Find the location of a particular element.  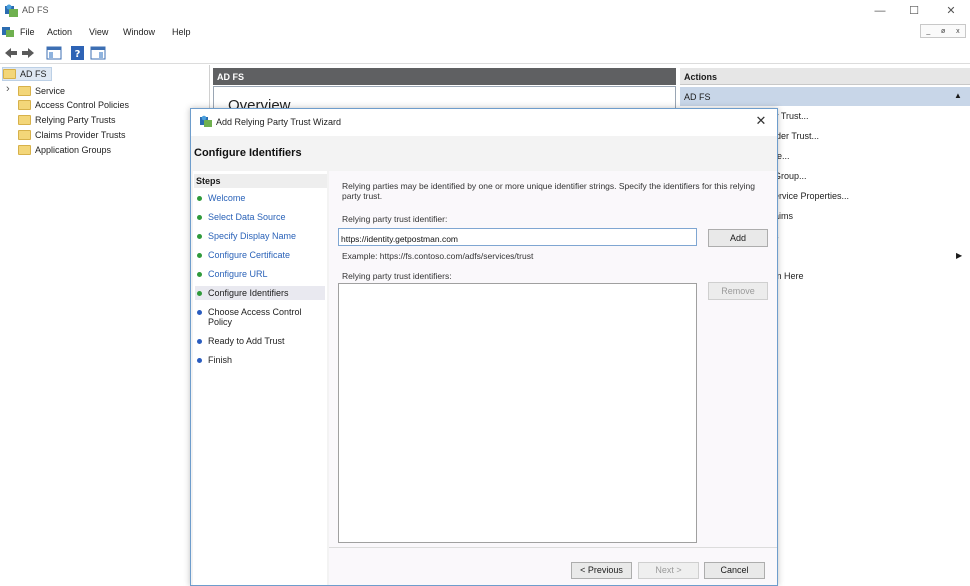

menu-view: View is located at coordinates (98, 32).